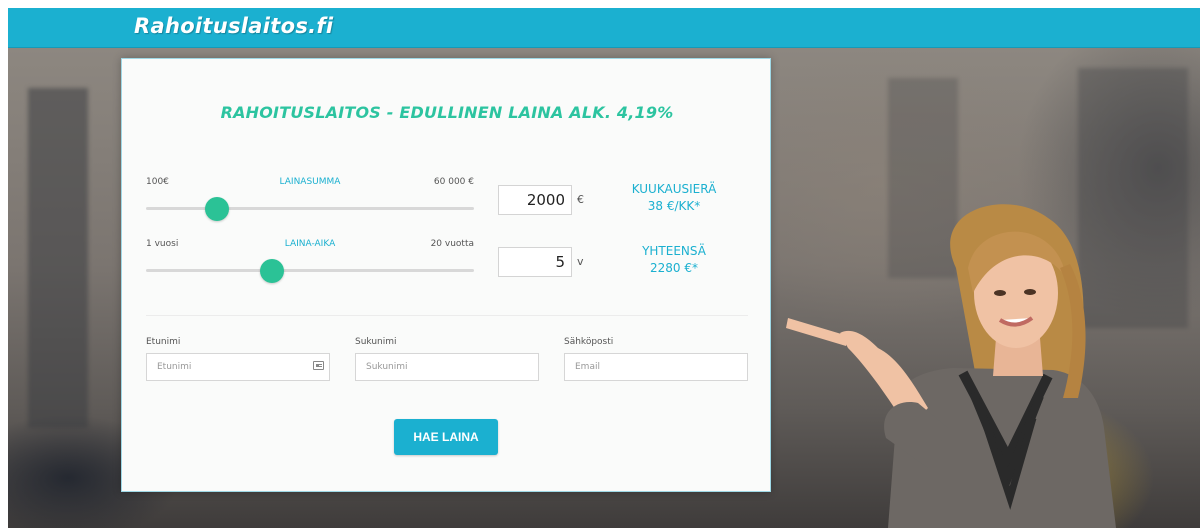  I want to click on site-logo: Rahoituslaitos.fi, so click(233, 26).